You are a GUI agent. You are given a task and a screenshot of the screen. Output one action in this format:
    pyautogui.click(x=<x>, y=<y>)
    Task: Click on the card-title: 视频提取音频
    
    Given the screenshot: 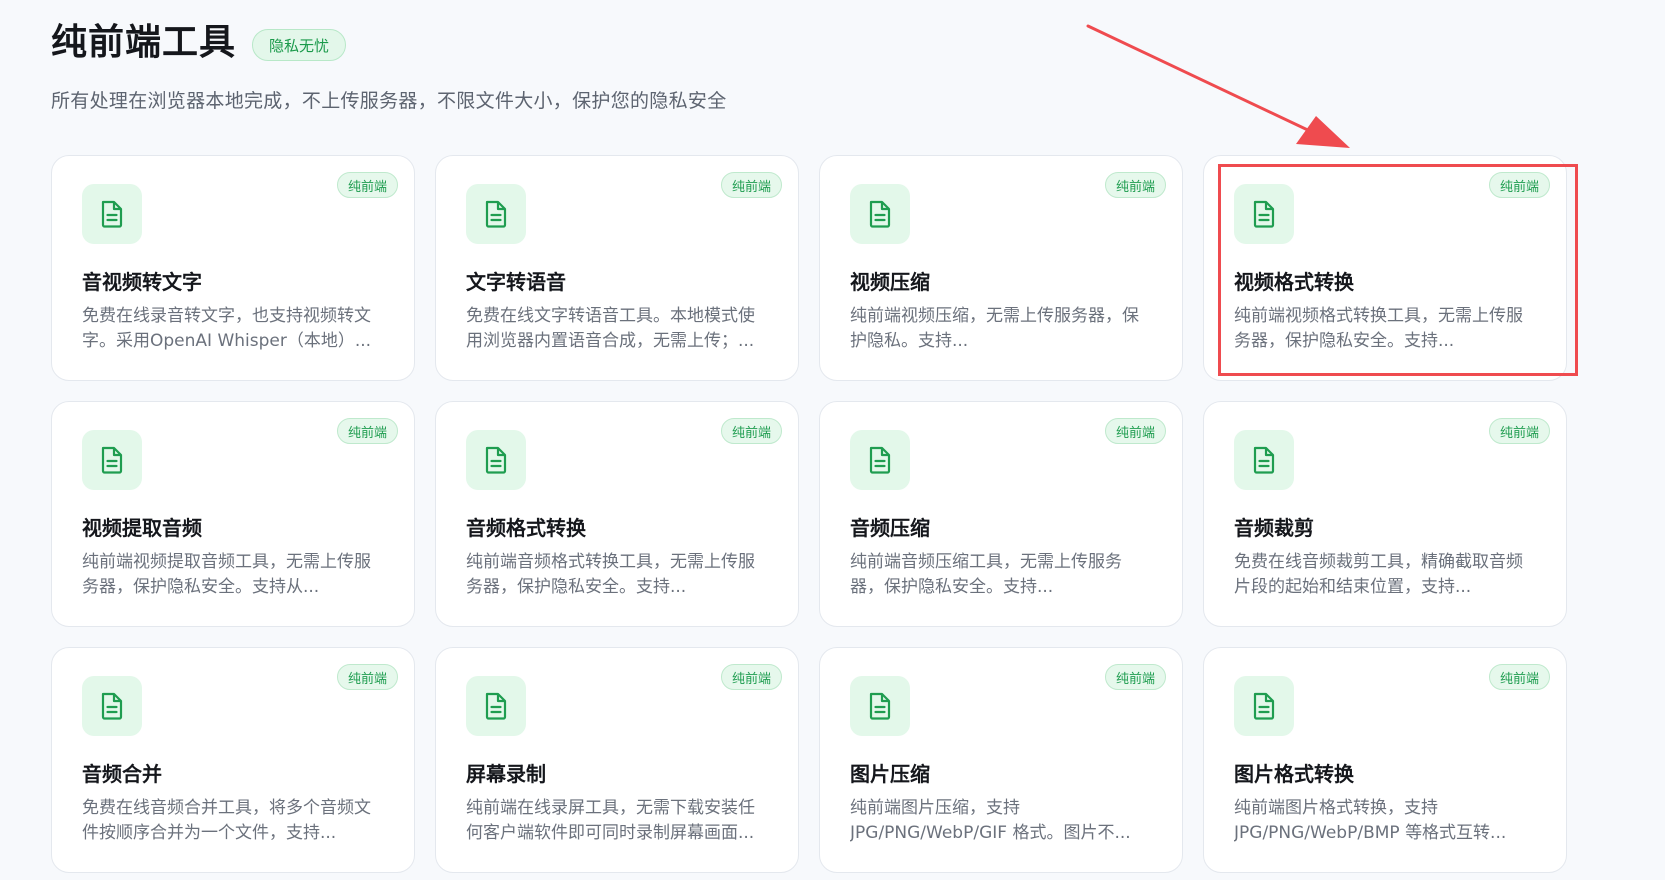 What is the action you would take?
    pyautogui.click(x=142, y=528)
    